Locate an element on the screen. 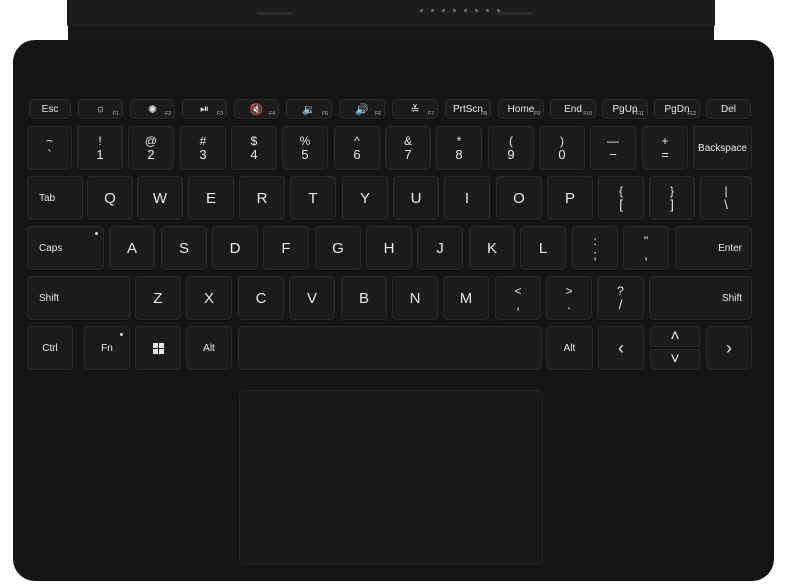 Image resolution: width=786 pixels, height=587 pixels. key-l: L is located at coordinates (543, 248).